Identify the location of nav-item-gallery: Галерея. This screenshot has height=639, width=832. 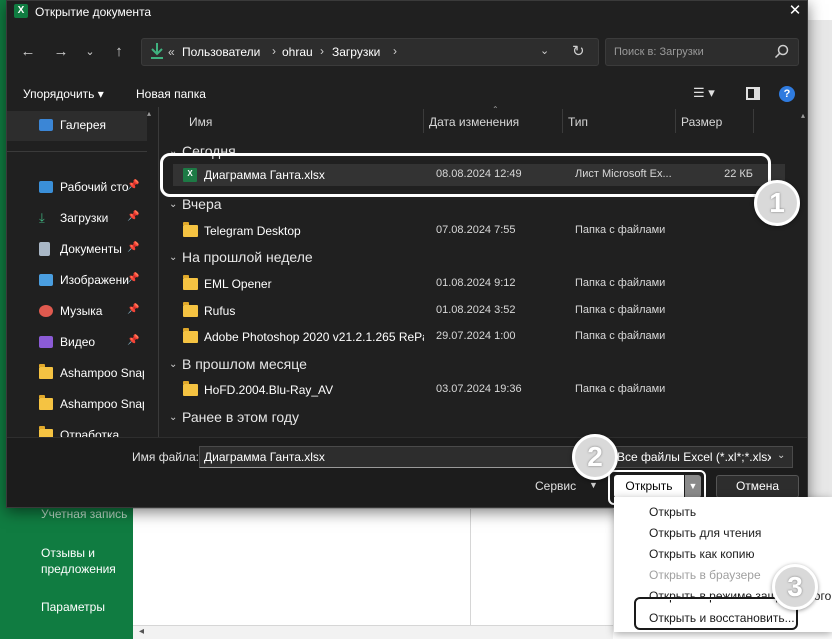
(98, 126).